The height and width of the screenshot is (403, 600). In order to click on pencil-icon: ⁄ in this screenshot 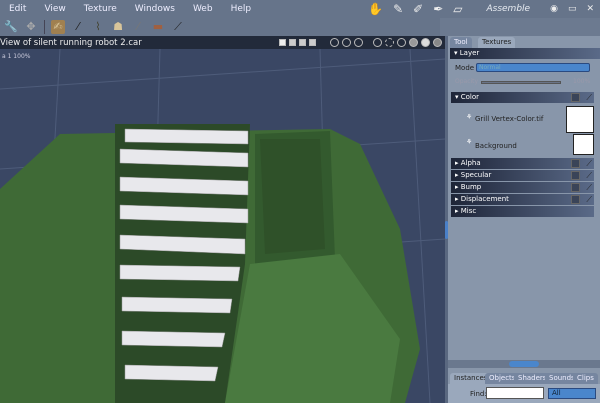, I will do `click(138, 27)`.